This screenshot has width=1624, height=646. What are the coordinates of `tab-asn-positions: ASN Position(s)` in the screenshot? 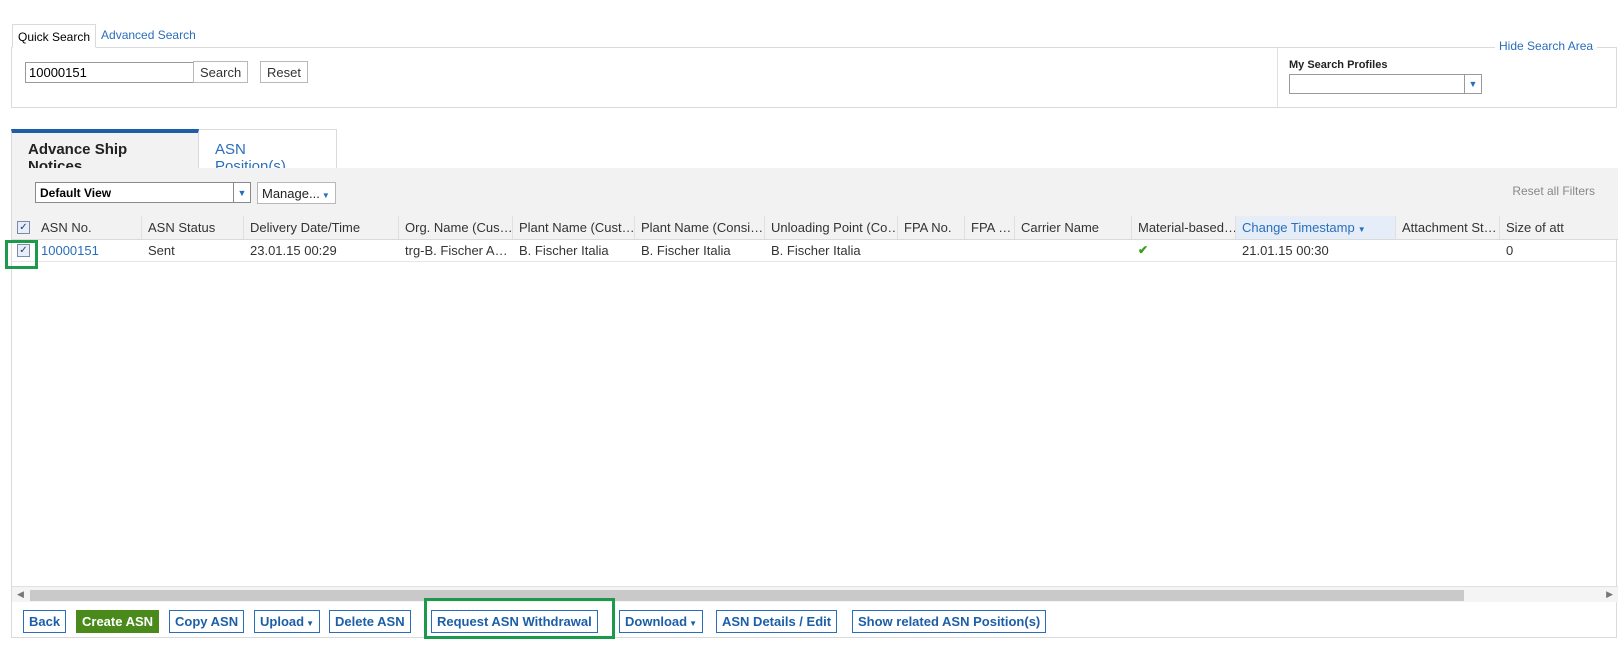 It's located at (268, 152).